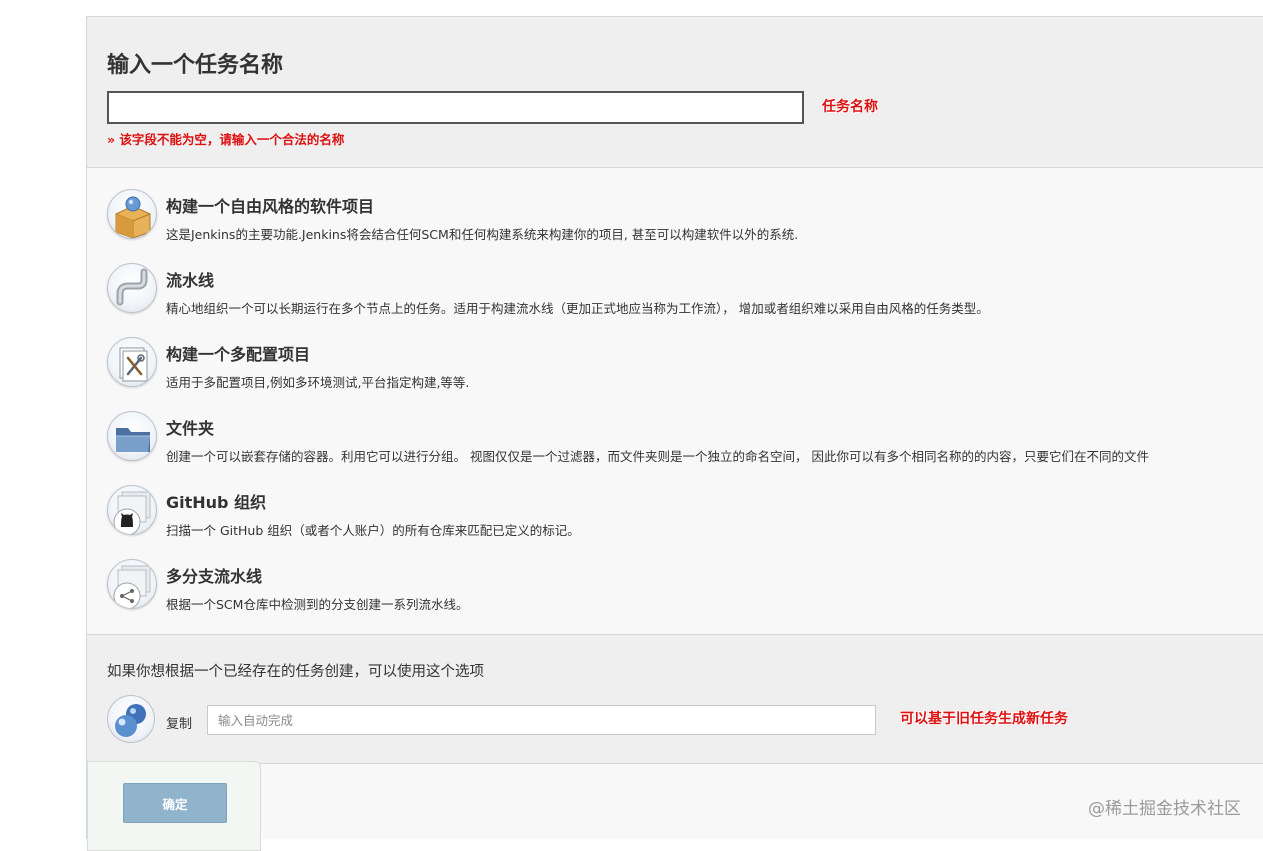  What do you see at coordinates (1164, 809) in the screenshot?
I see `watermark: @稀土掘金技术社区` at bounding box center [1164, 809].